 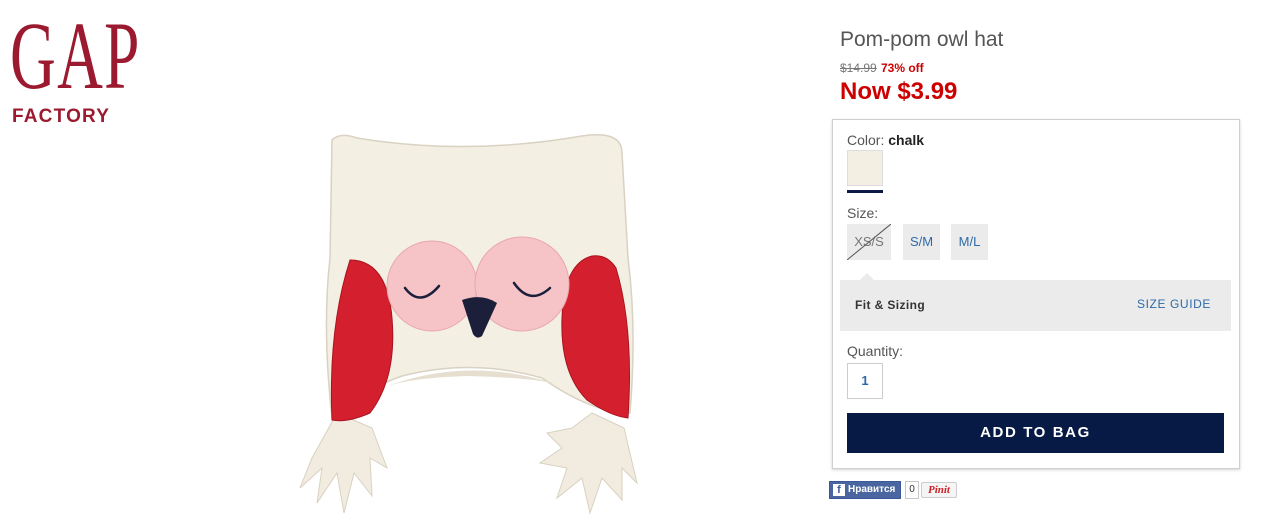 I want to click on color-swatch-chalk, so click(x=865, y=172).